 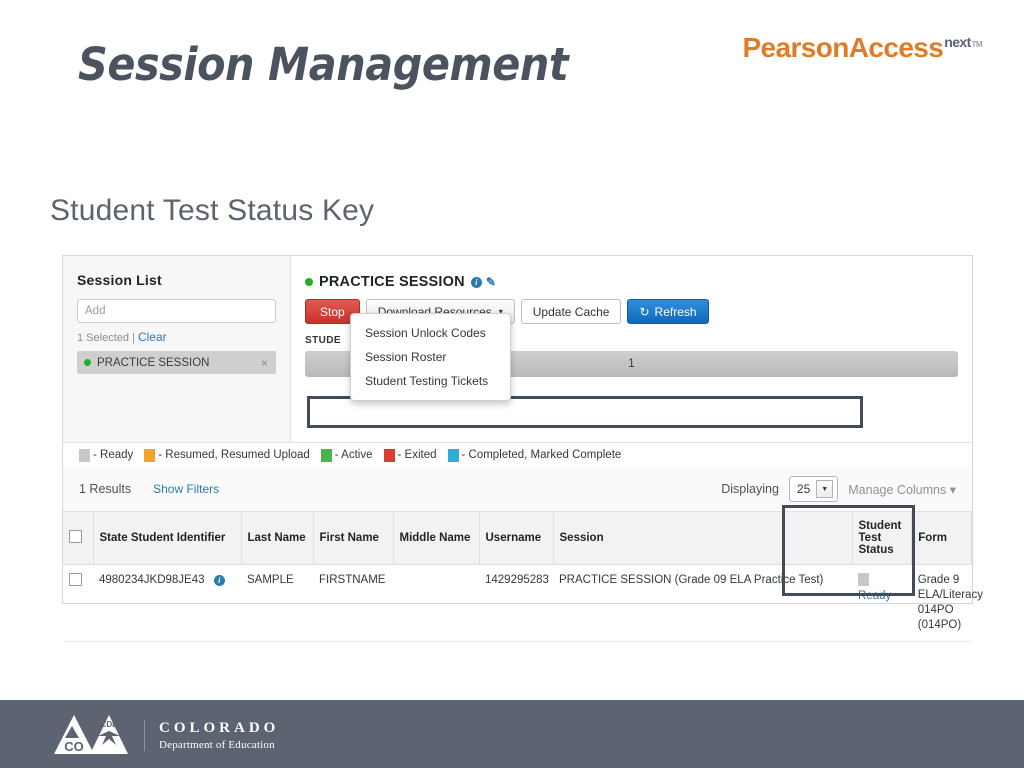 I want to click on column-header-username: Username, so click(x=516, y=538).